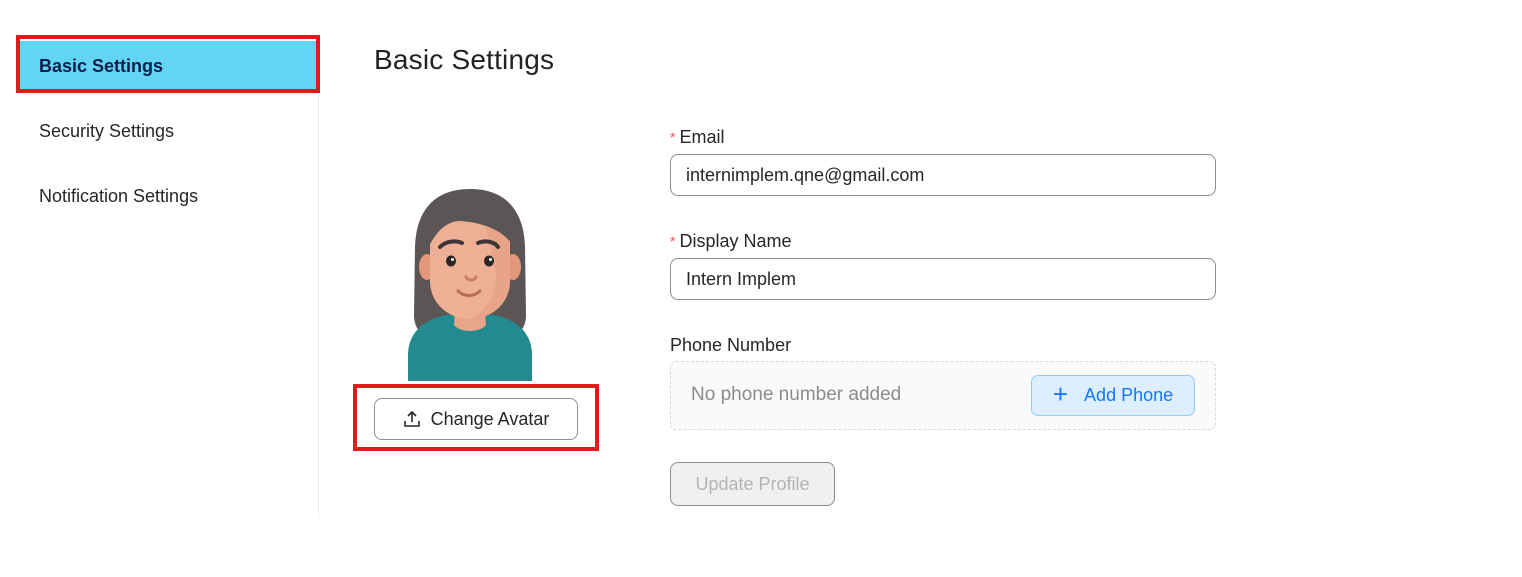 The width and height of the screenshot is (1522, 577). What do you see at coordinates (943, 395) in the screenshot?
I see `phone-number-box: No phone number added + Add Phone` at bounding box center [943, 395].